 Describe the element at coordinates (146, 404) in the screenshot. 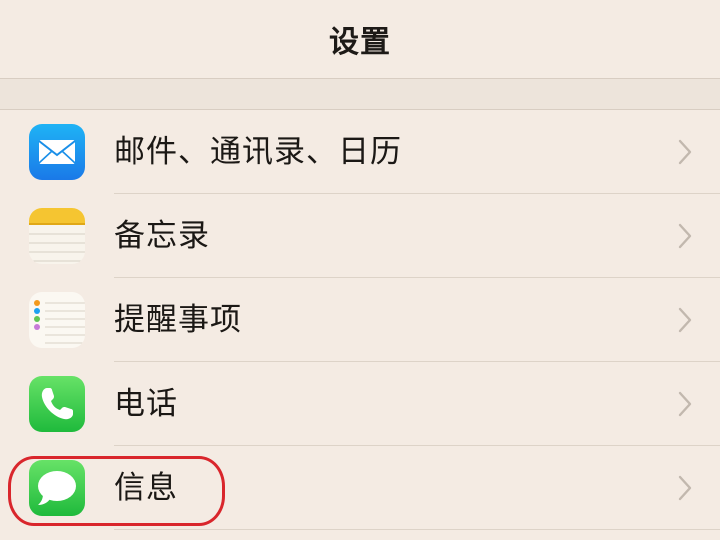

I see `row-label: 电话` at that location.